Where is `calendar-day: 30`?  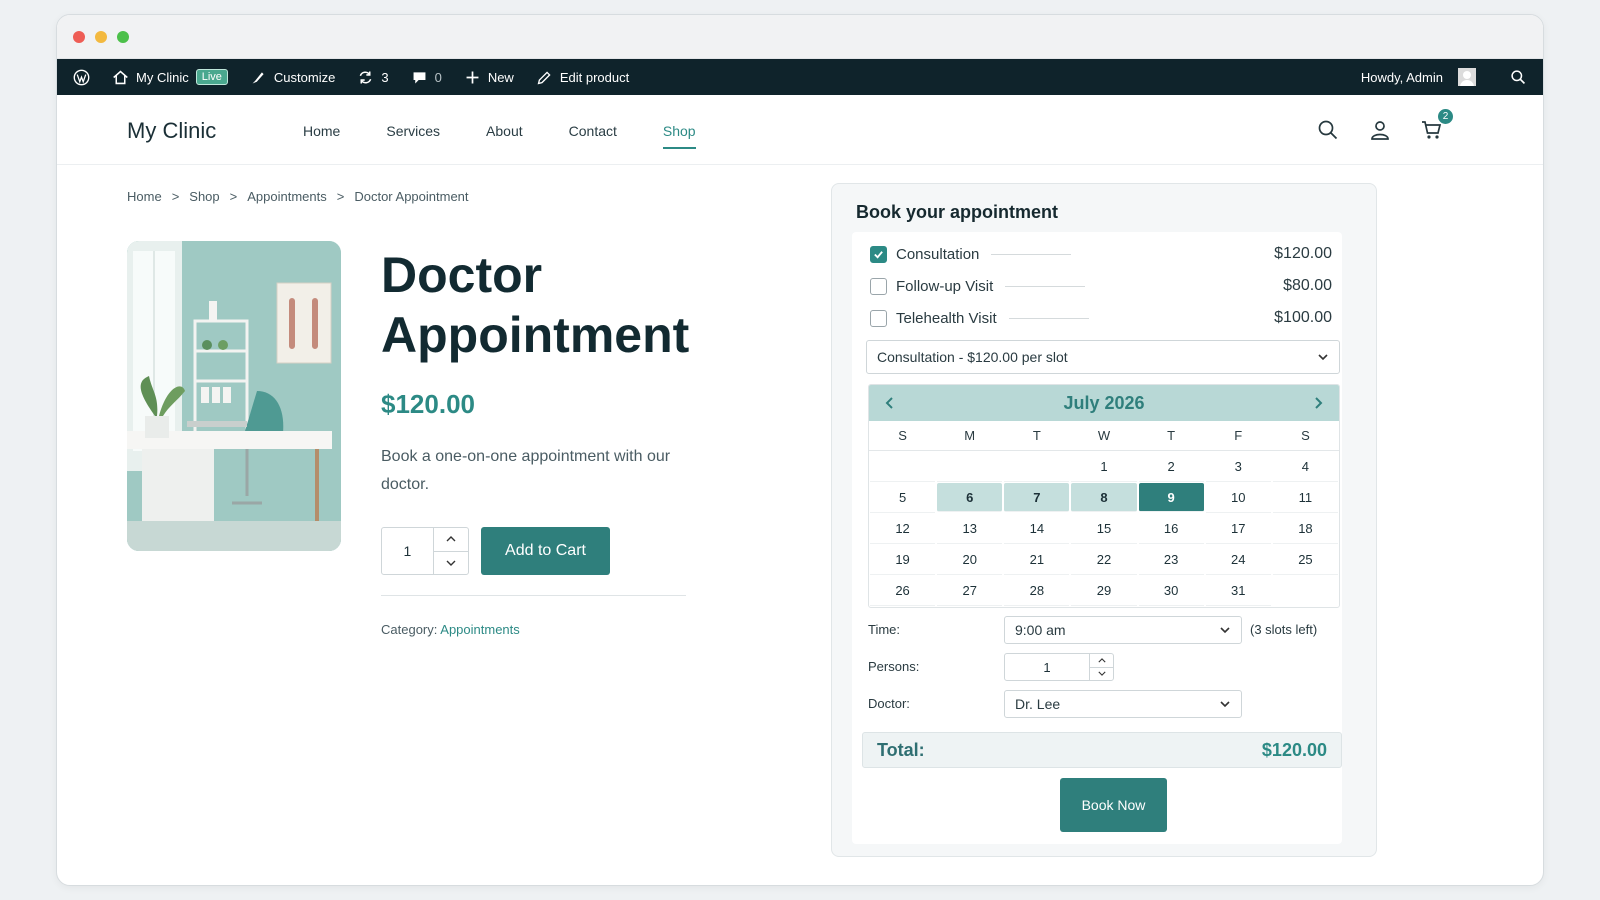 calendar-day: 30 is located at coordinates (1171, 590).